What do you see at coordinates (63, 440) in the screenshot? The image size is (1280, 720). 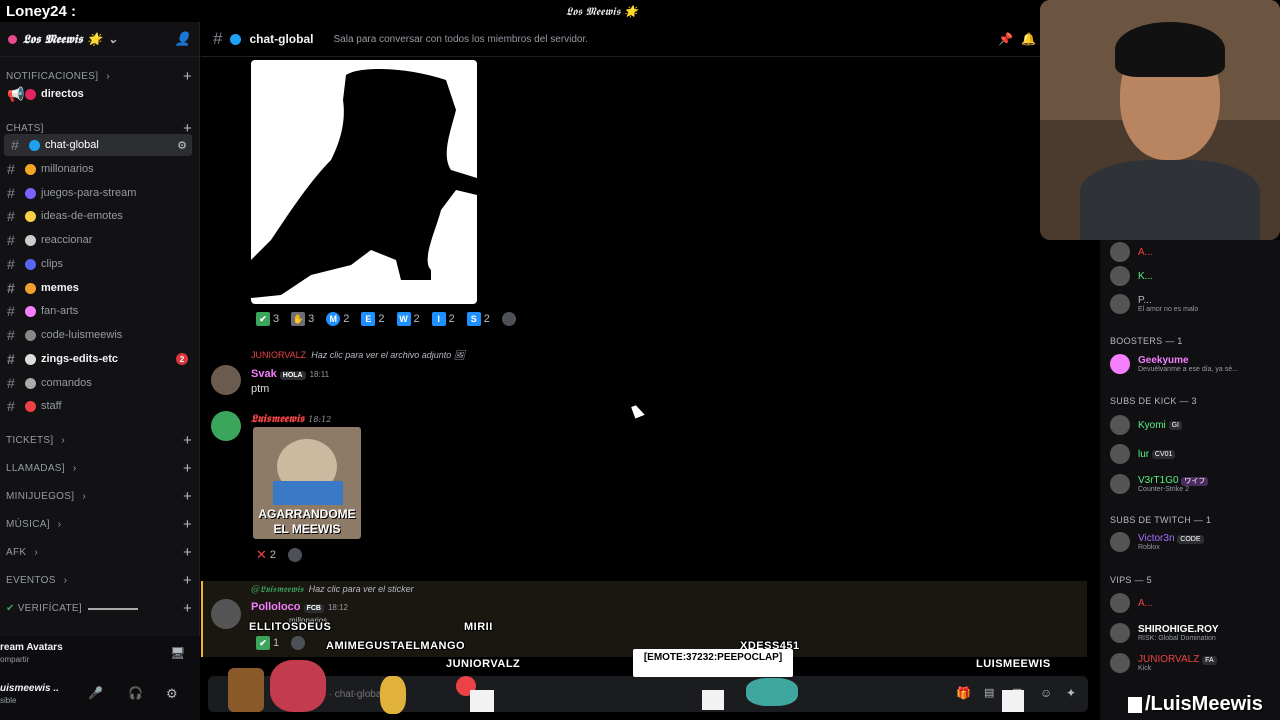 I see `chevron-right-icon: ›` at bounding box center [63, 440].